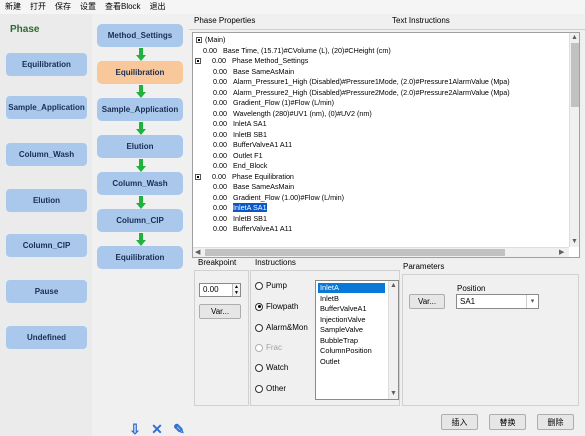 The height and width of the screenshot is (436, 585). What do you see at coordinates (421, 20) in the screenshot?
I see `tab-text-instructions: Text Instructions` at bounding box center [421, 20].